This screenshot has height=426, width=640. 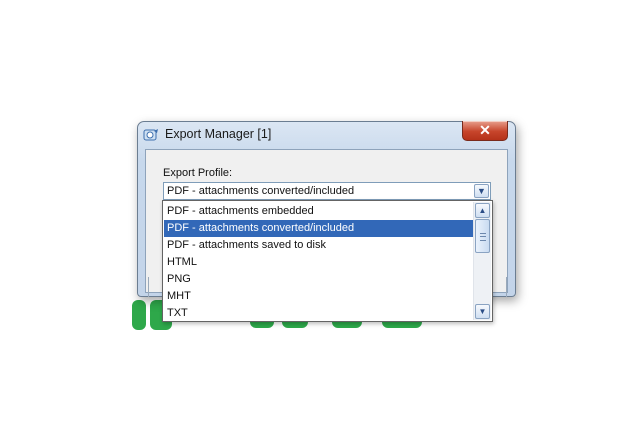 I want to click on export-profile-selected-value: PDF - attachments converted/included, so click(x=261, y=191).